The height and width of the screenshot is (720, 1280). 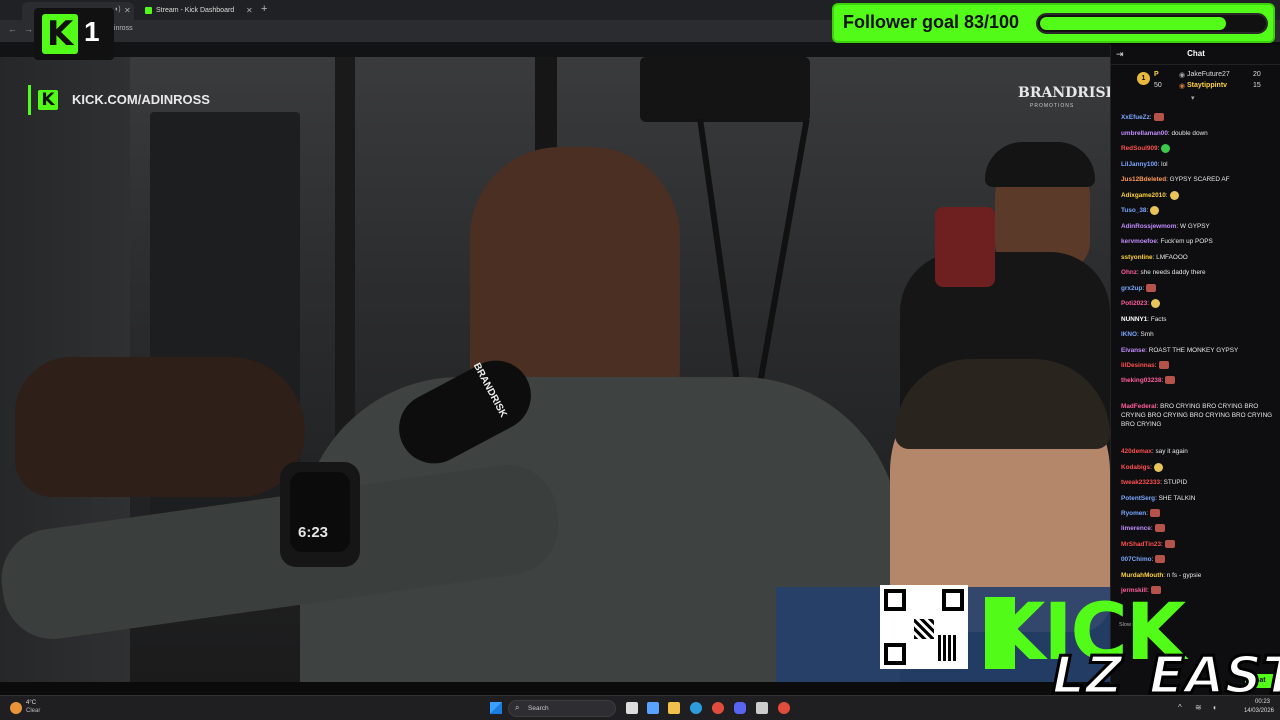 I want to click on watermark-bar, so click(x=29, y=100).